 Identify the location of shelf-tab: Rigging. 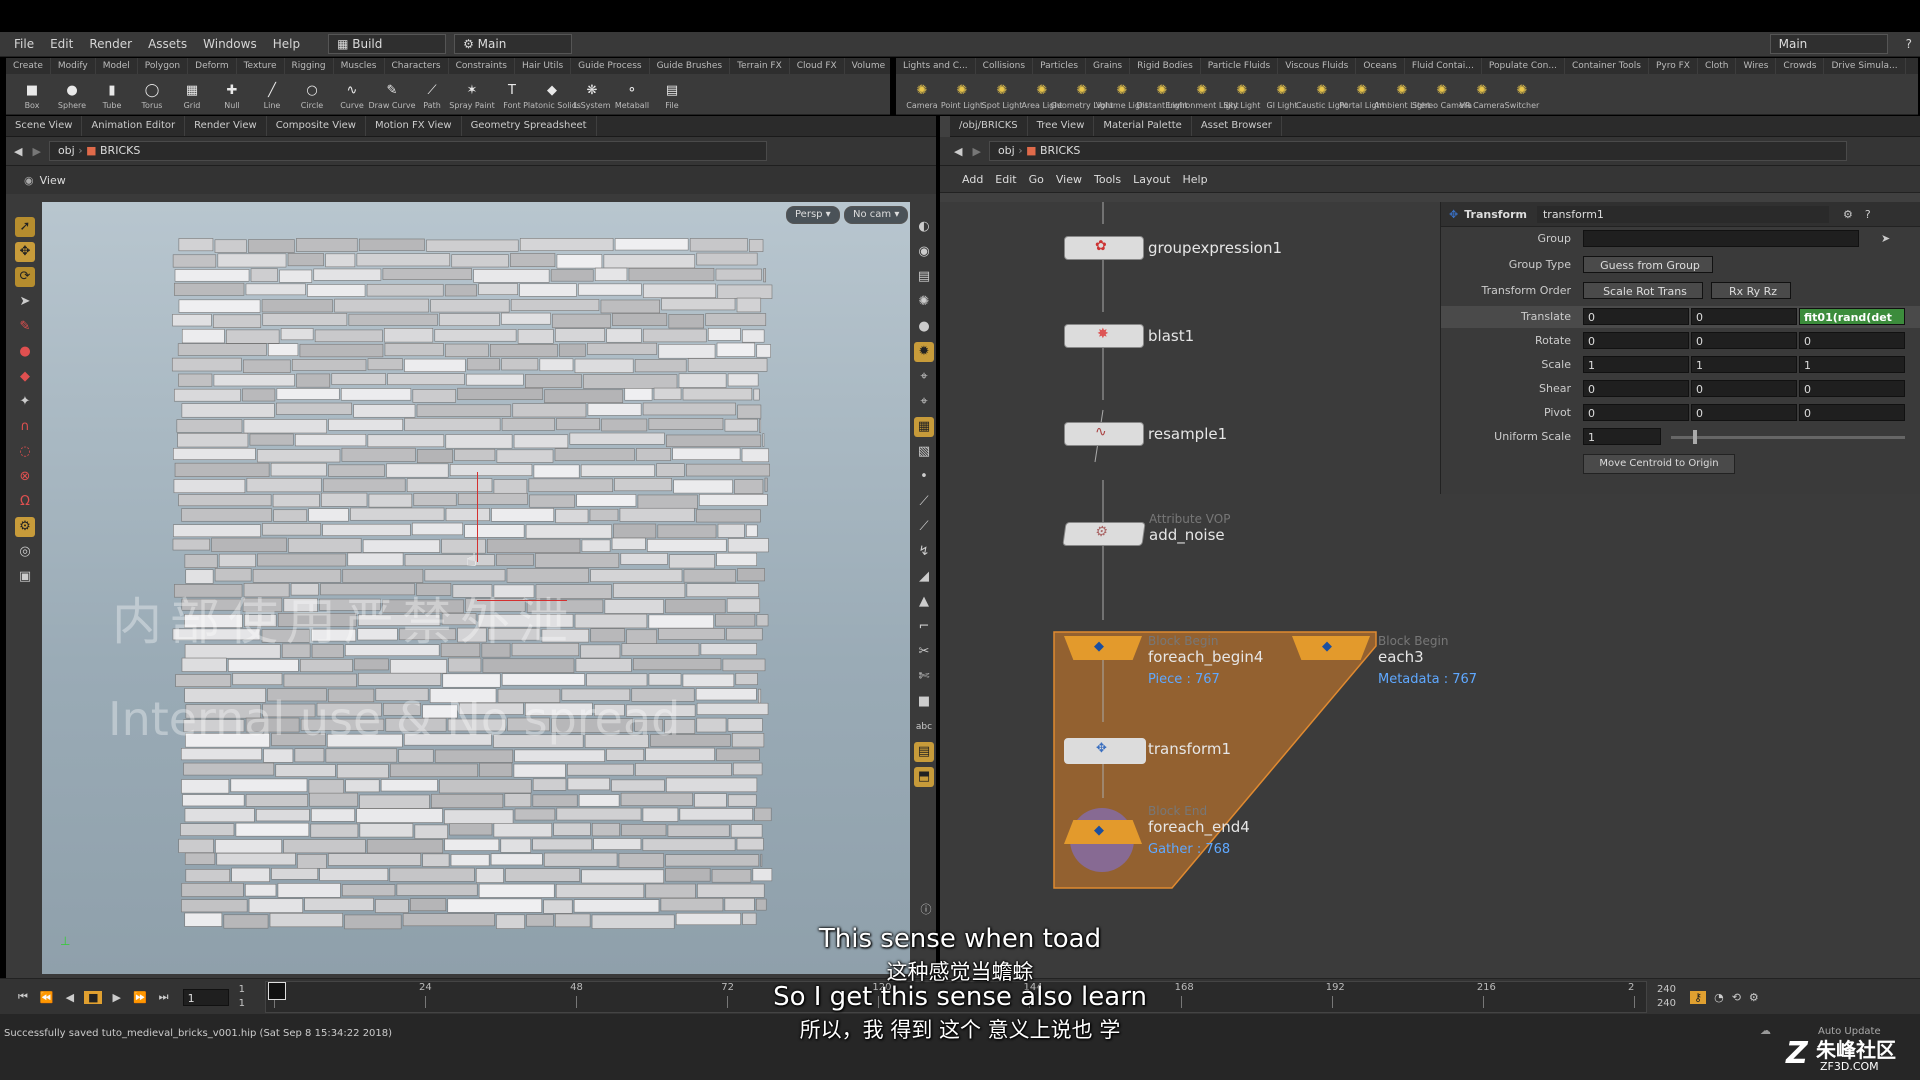
(309, 66).